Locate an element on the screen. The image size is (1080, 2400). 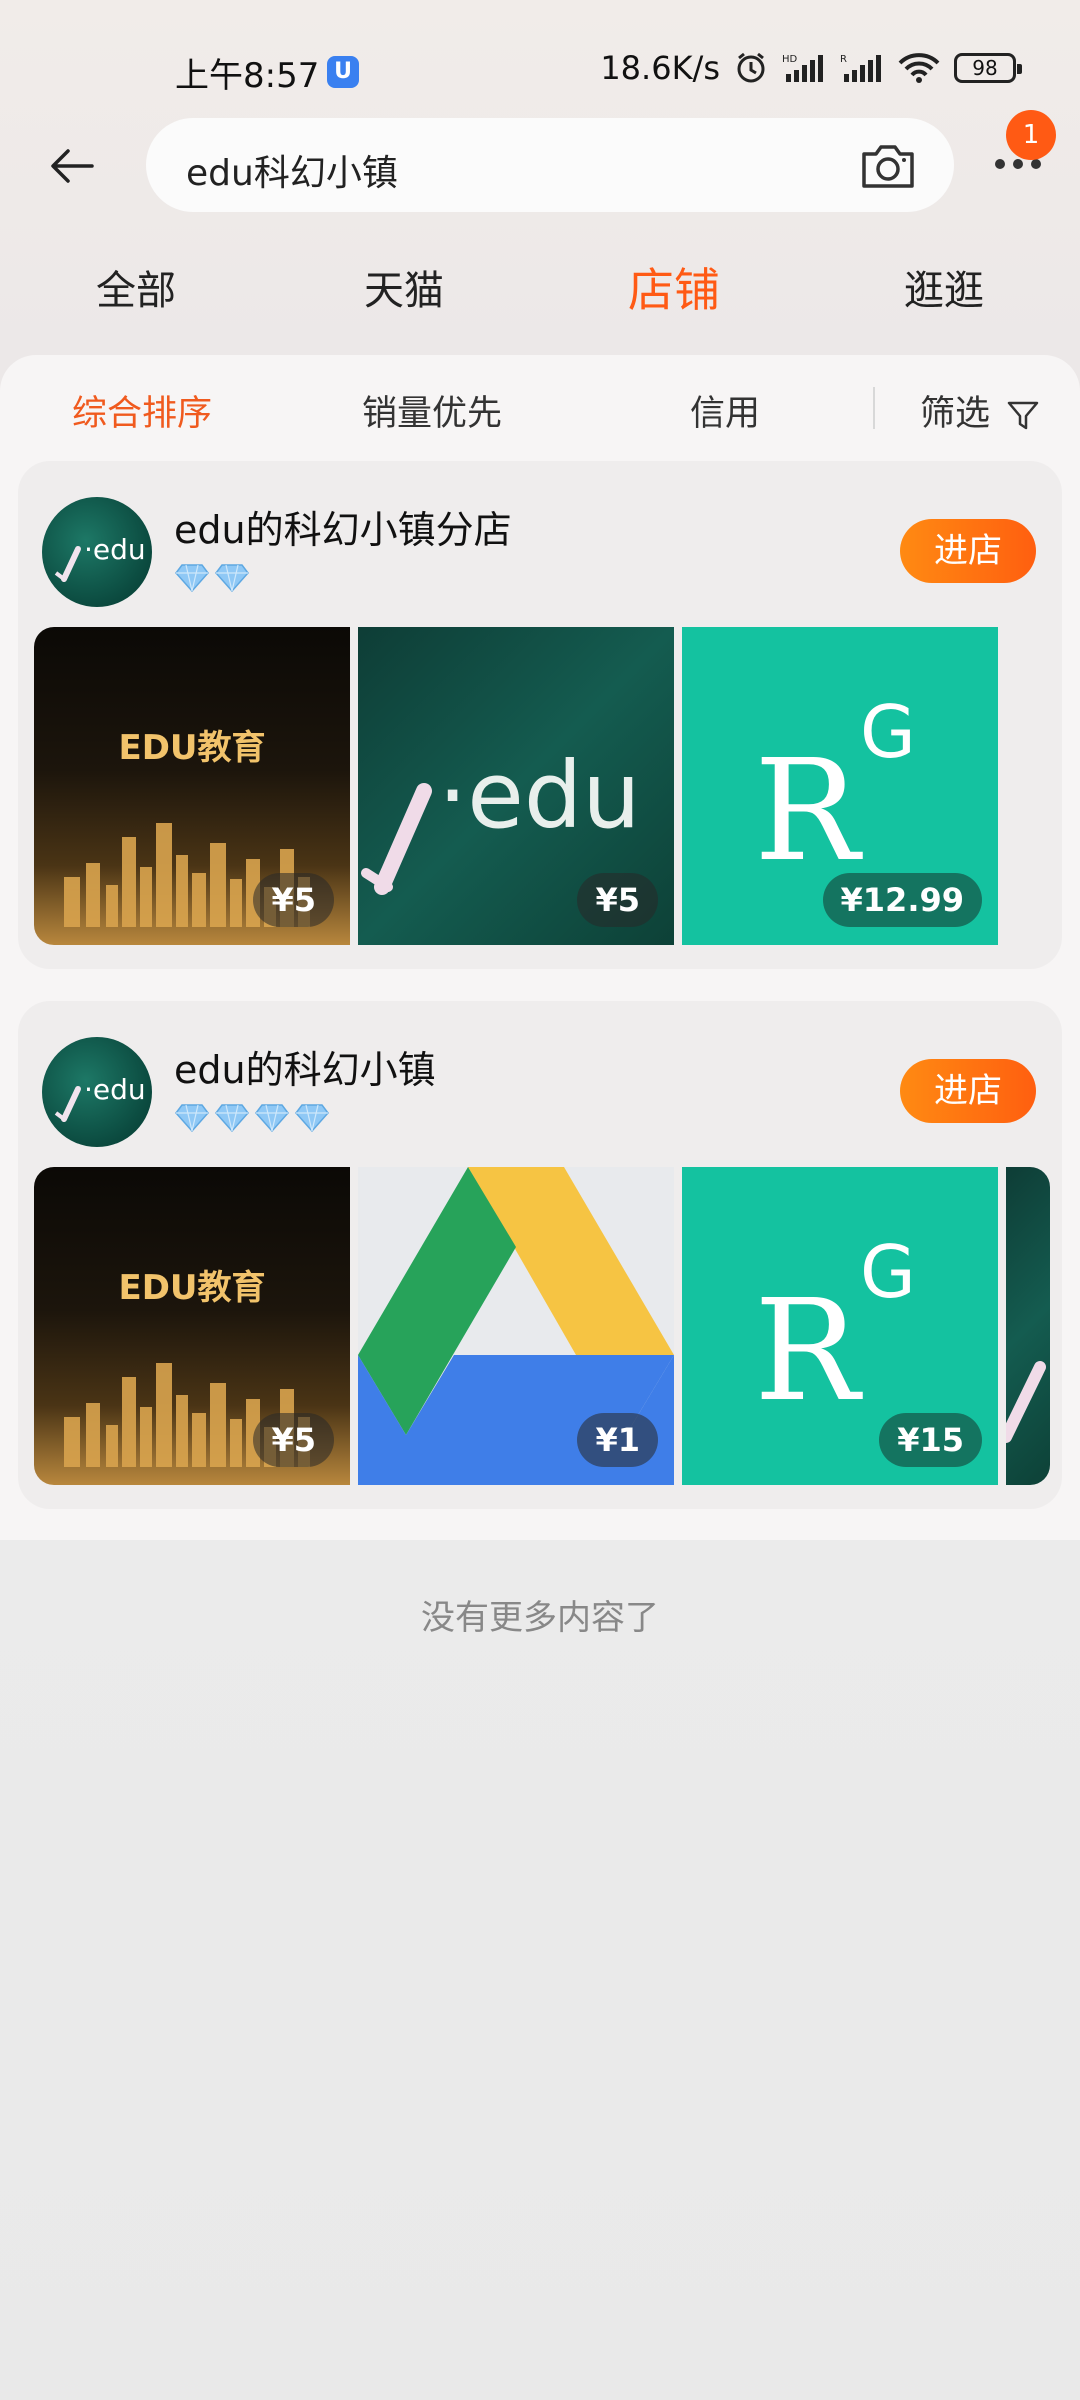
tab-browse: 逛逛 is located at coordinates (944, 287).